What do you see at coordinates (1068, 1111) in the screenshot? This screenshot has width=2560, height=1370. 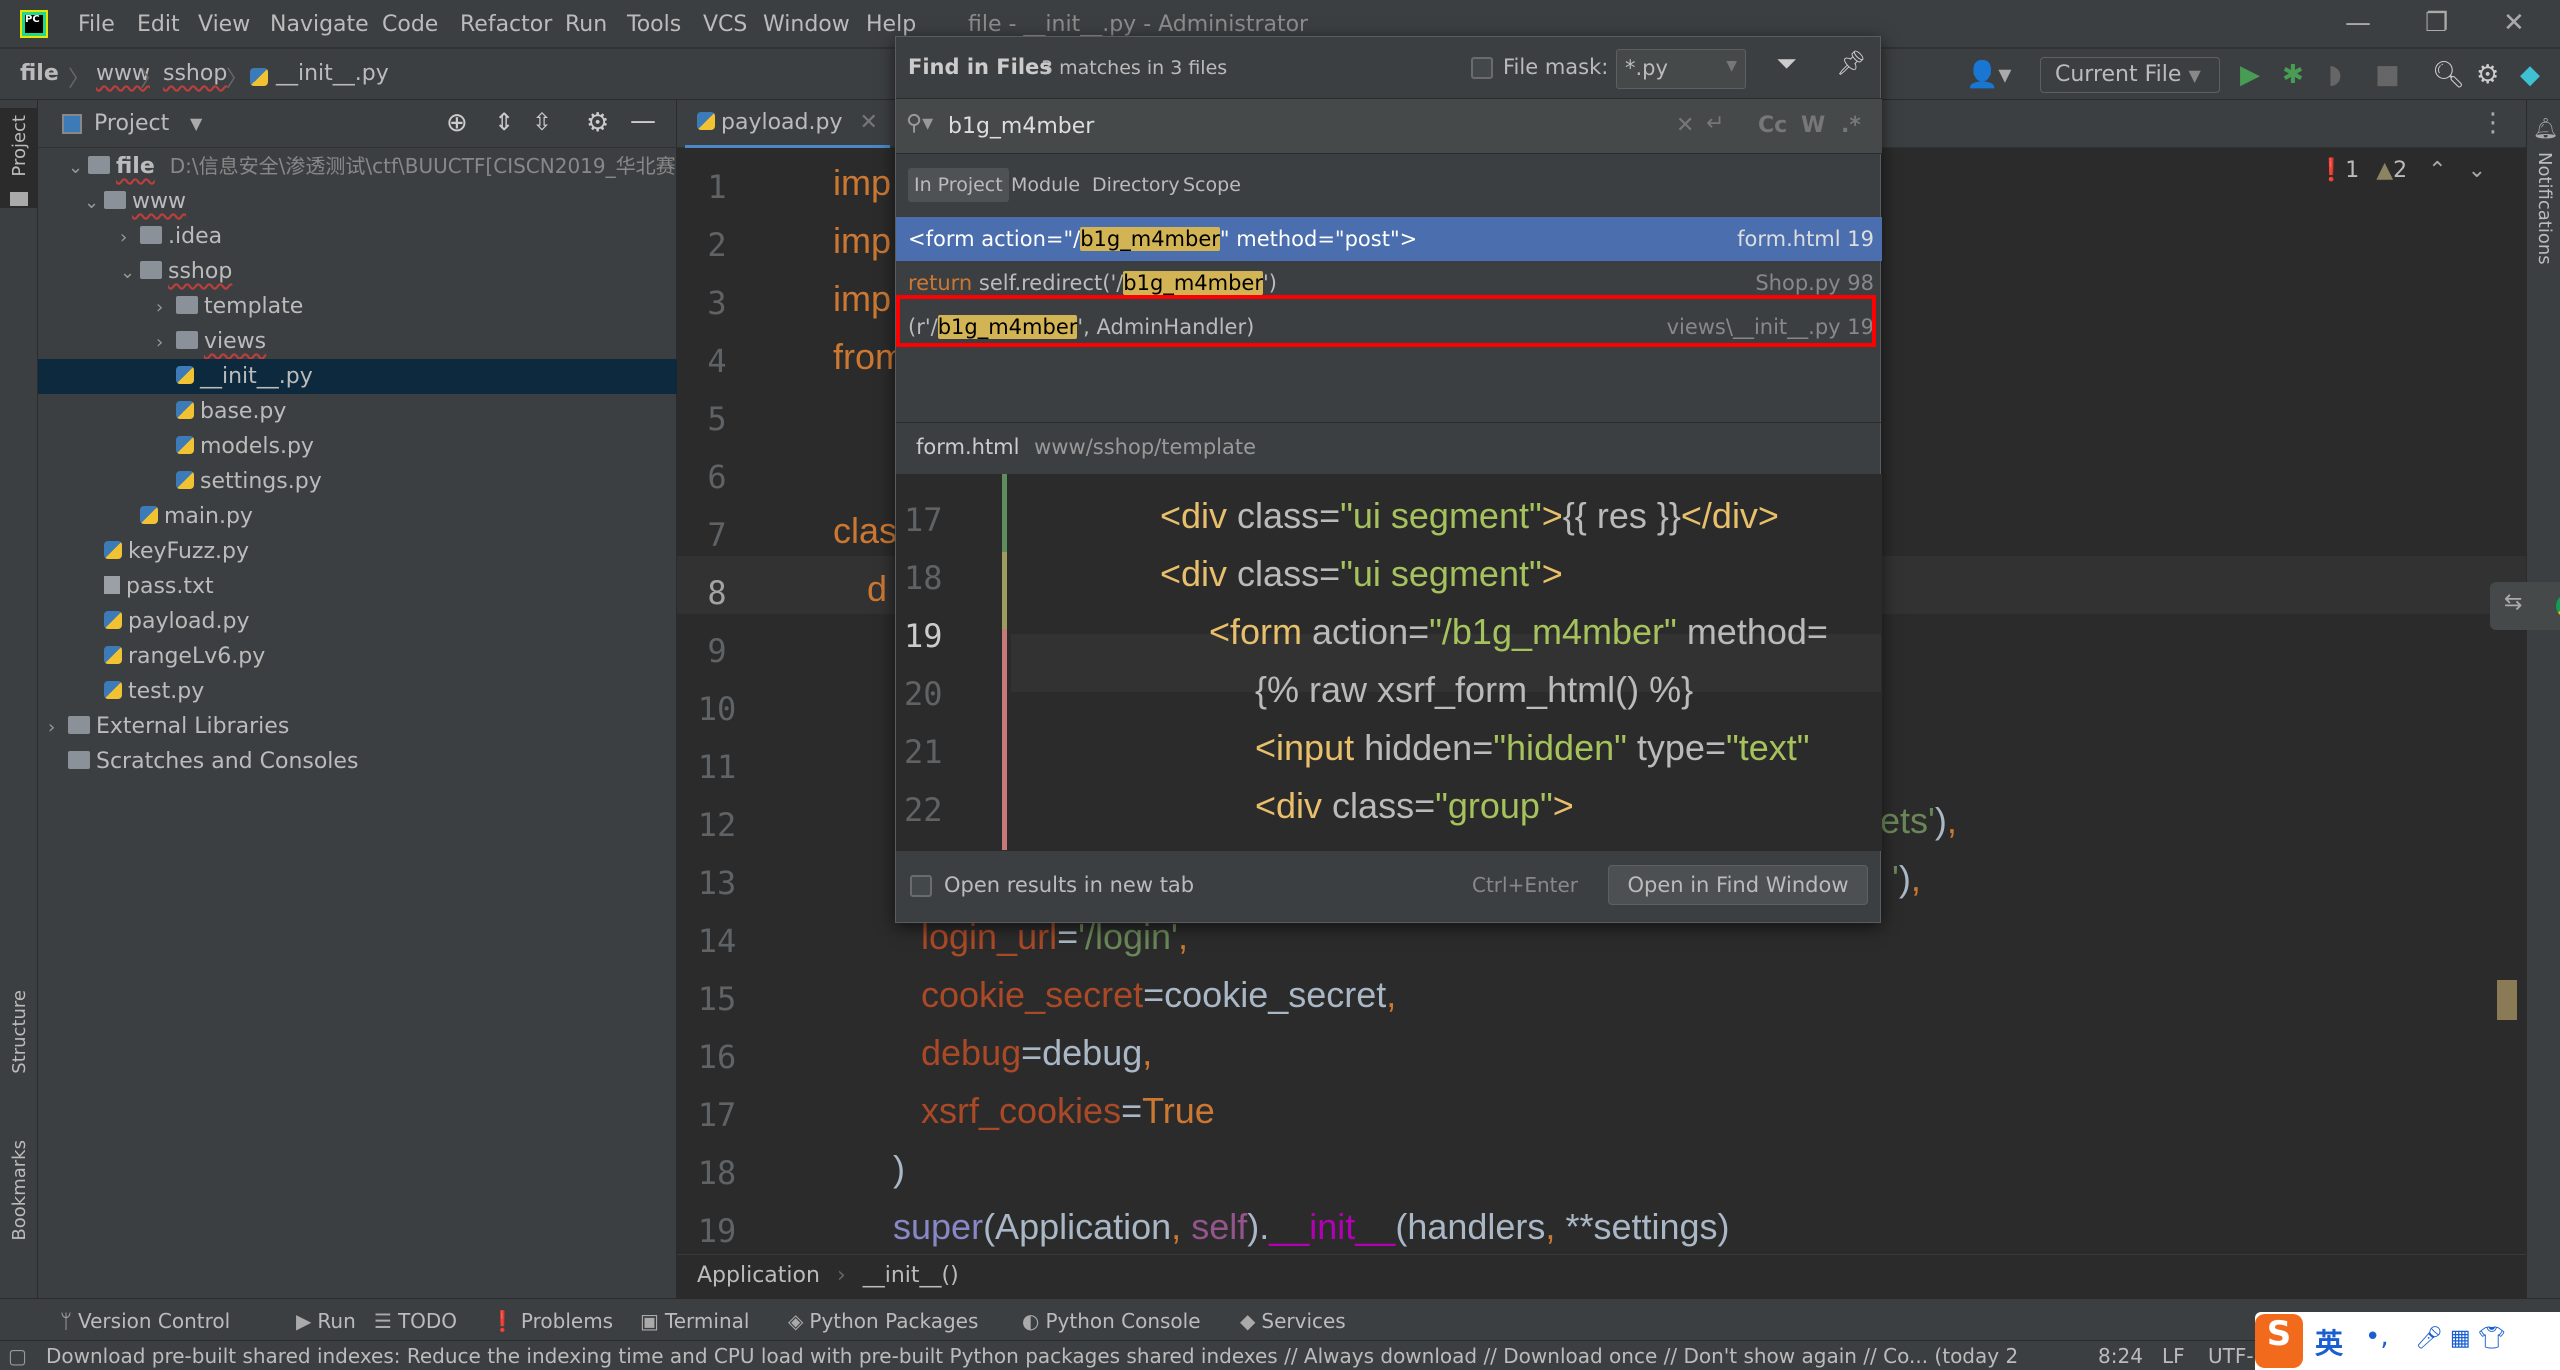 I see `code-line: xsrf_cookies=True` at bounding box center [1068, 1111].